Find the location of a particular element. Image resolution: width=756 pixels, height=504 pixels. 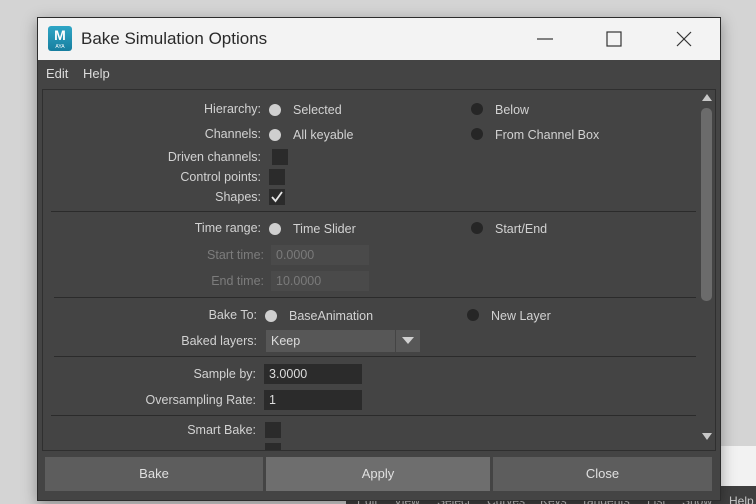

hierarchy-selected-radio is located at coordinates (275, 110).